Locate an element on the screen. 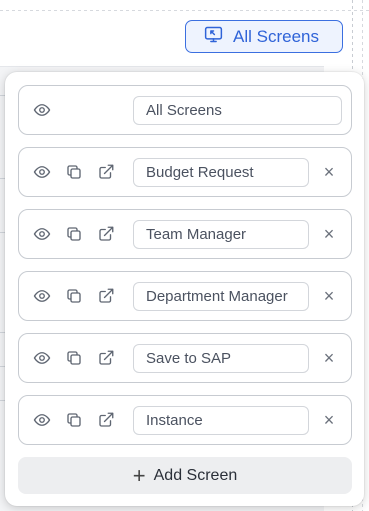 This screenshot has height=511, width=369. all-screens-button-label: All Screens is located at coordinates (276, 36).